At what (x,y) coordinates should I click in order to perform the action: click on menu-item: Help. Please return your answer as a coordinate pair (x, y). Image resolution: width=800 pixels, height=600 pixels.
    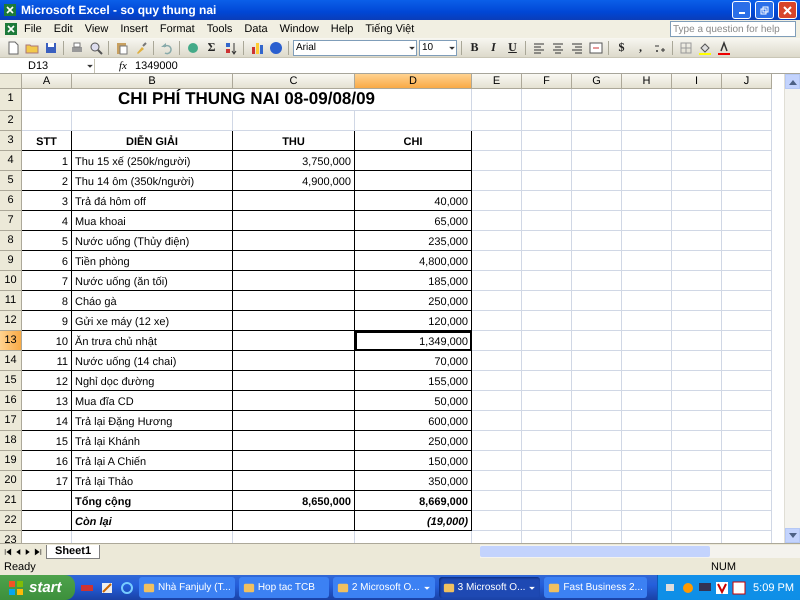
    Looking at the image, I should click on (342, 29).